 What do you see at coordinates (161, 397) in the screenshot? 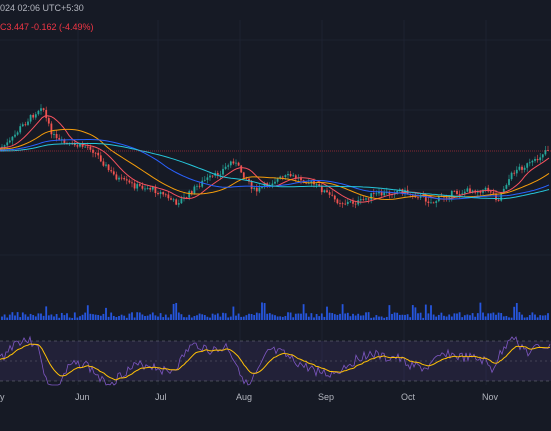
I see `time-axis-label: Jul` at bounding box center [161, 397].